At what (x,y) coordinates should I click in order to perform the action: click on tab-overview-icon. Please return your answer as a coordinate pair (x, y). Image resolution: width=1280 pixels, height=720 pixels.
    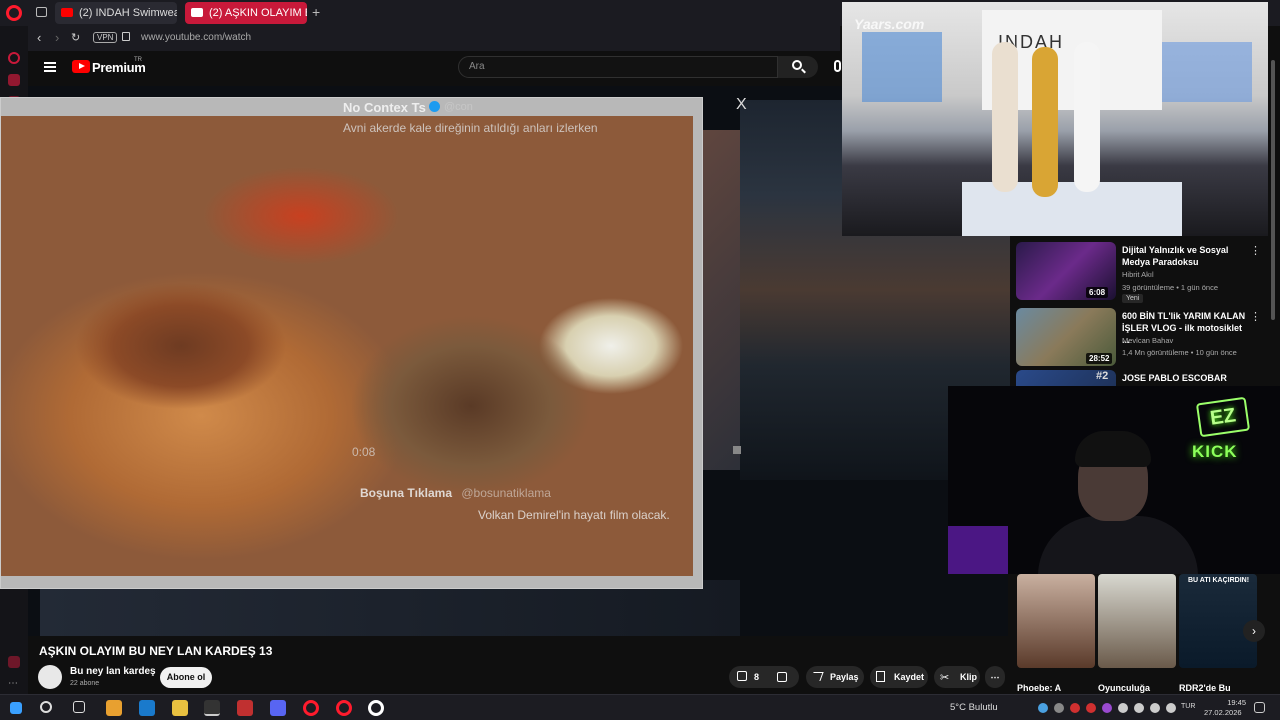
    Looking at the image, I should click on (41, 12).